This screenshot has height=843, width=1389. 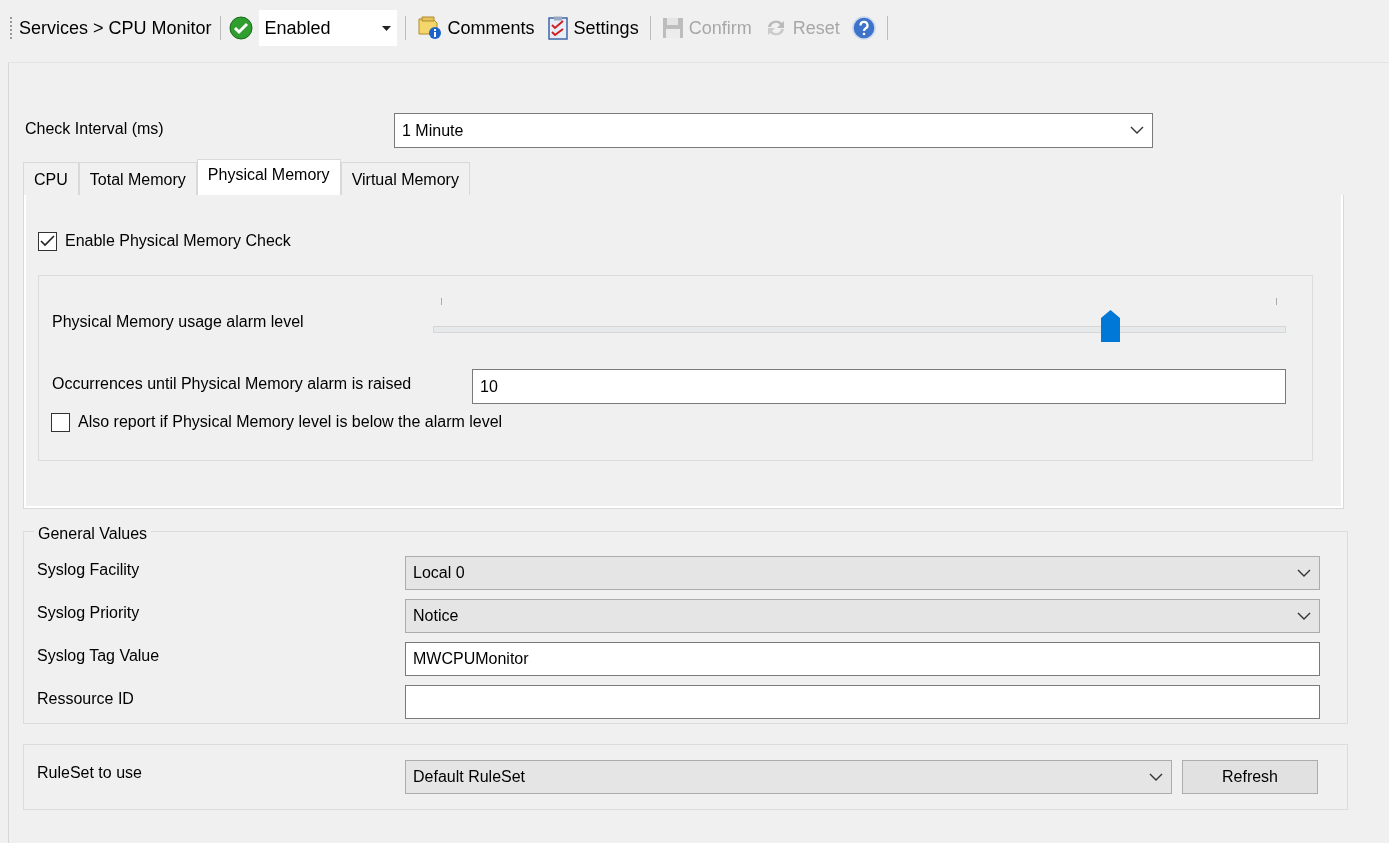 I want to click on status-dropdown: Enabled, so click(x=327, y=28).